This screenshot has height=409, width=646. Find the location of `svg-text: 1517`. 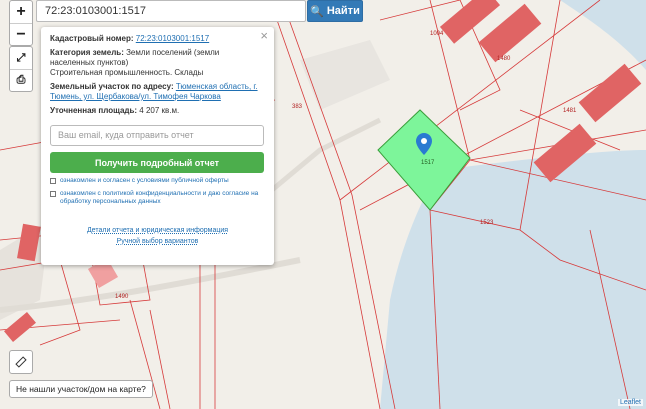

svg-text: 1517 is located at coordinates (428, 163).